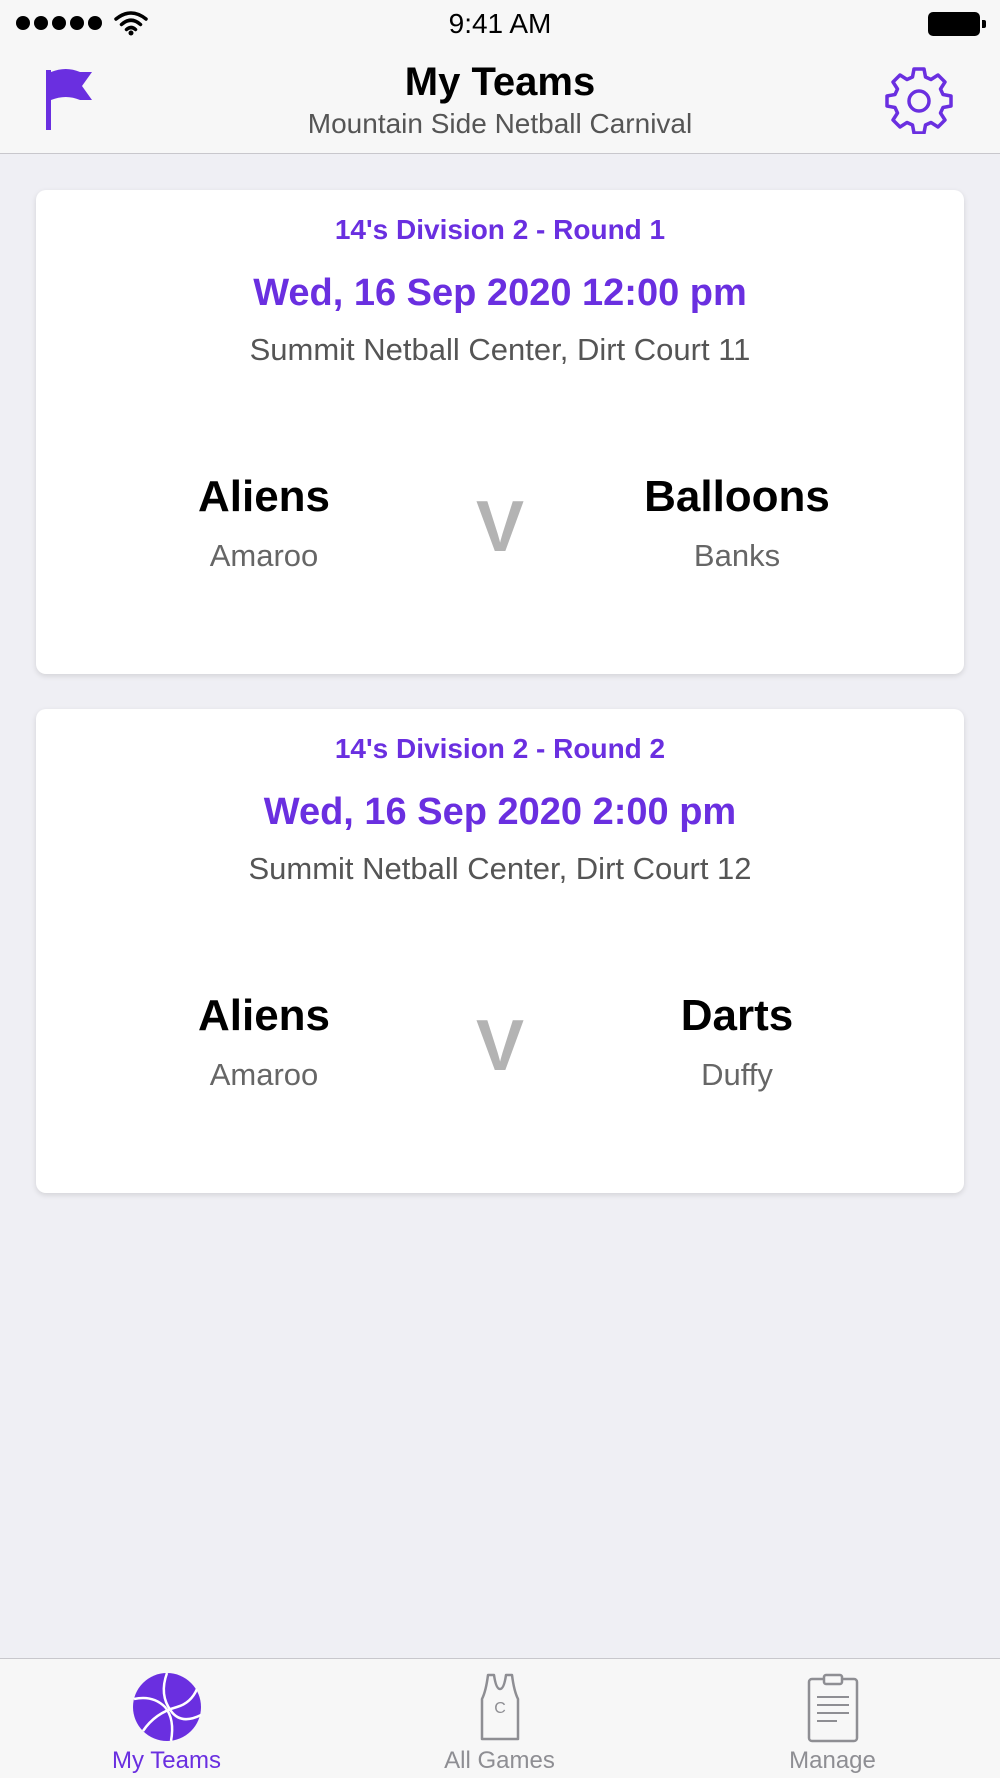 The height and width of the screenshot is (1778, 1000). I want to click on tab-bar: My Teams C All Games Manage, so click(500, 1718).